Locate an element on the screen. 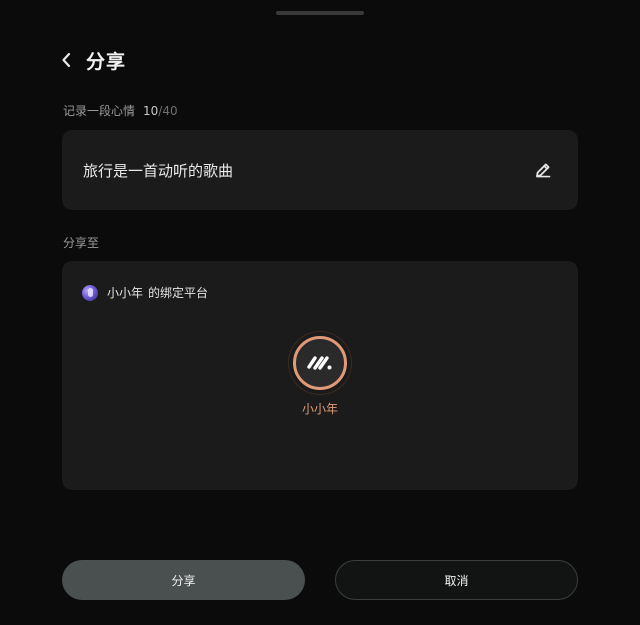 Image resolution: width=640 pixels, height=625 pixels. note-count-max: /40 is located at coordinates (168, 110).